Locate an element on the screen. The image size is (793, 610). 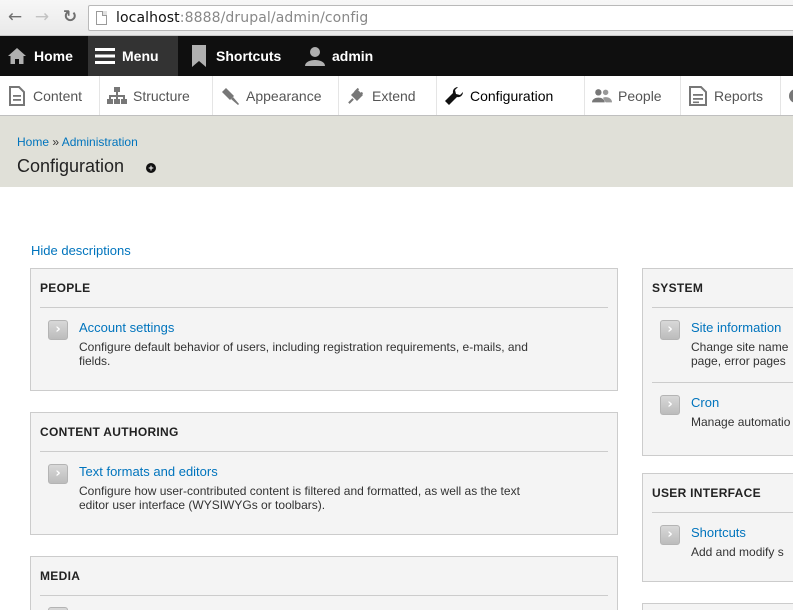
breadcrumb-home: Home is located at coordinates (33, 142).